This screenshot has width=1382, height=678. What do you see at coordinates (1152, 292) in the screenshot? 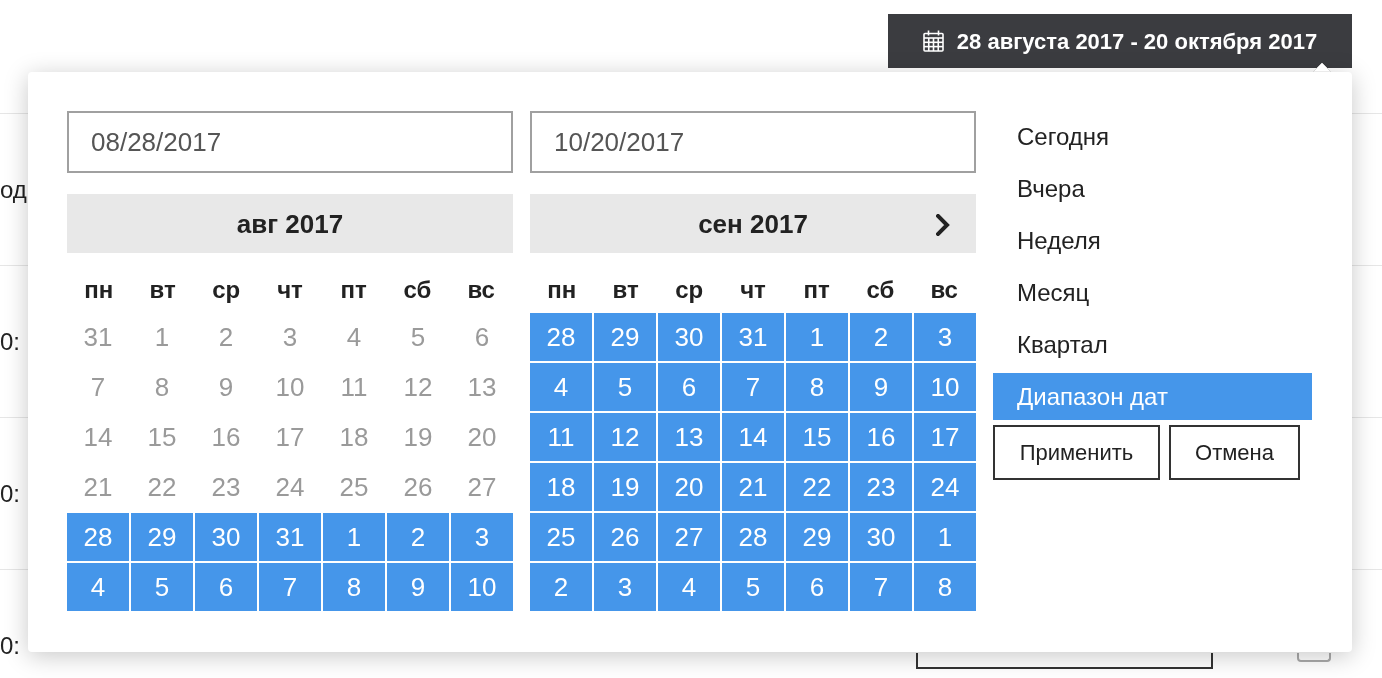
I see `range-option: Месяц` at bounding box center [1152, 292].